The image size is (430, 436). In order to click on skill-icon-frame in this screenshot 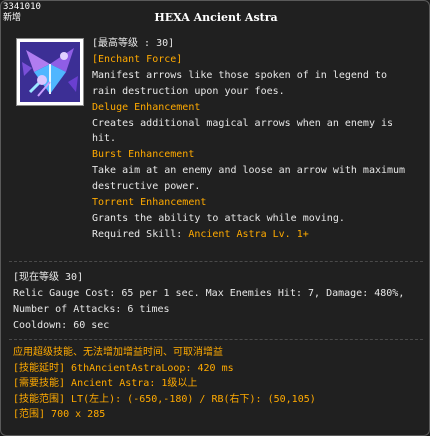, I will do `click(50, 72)`.